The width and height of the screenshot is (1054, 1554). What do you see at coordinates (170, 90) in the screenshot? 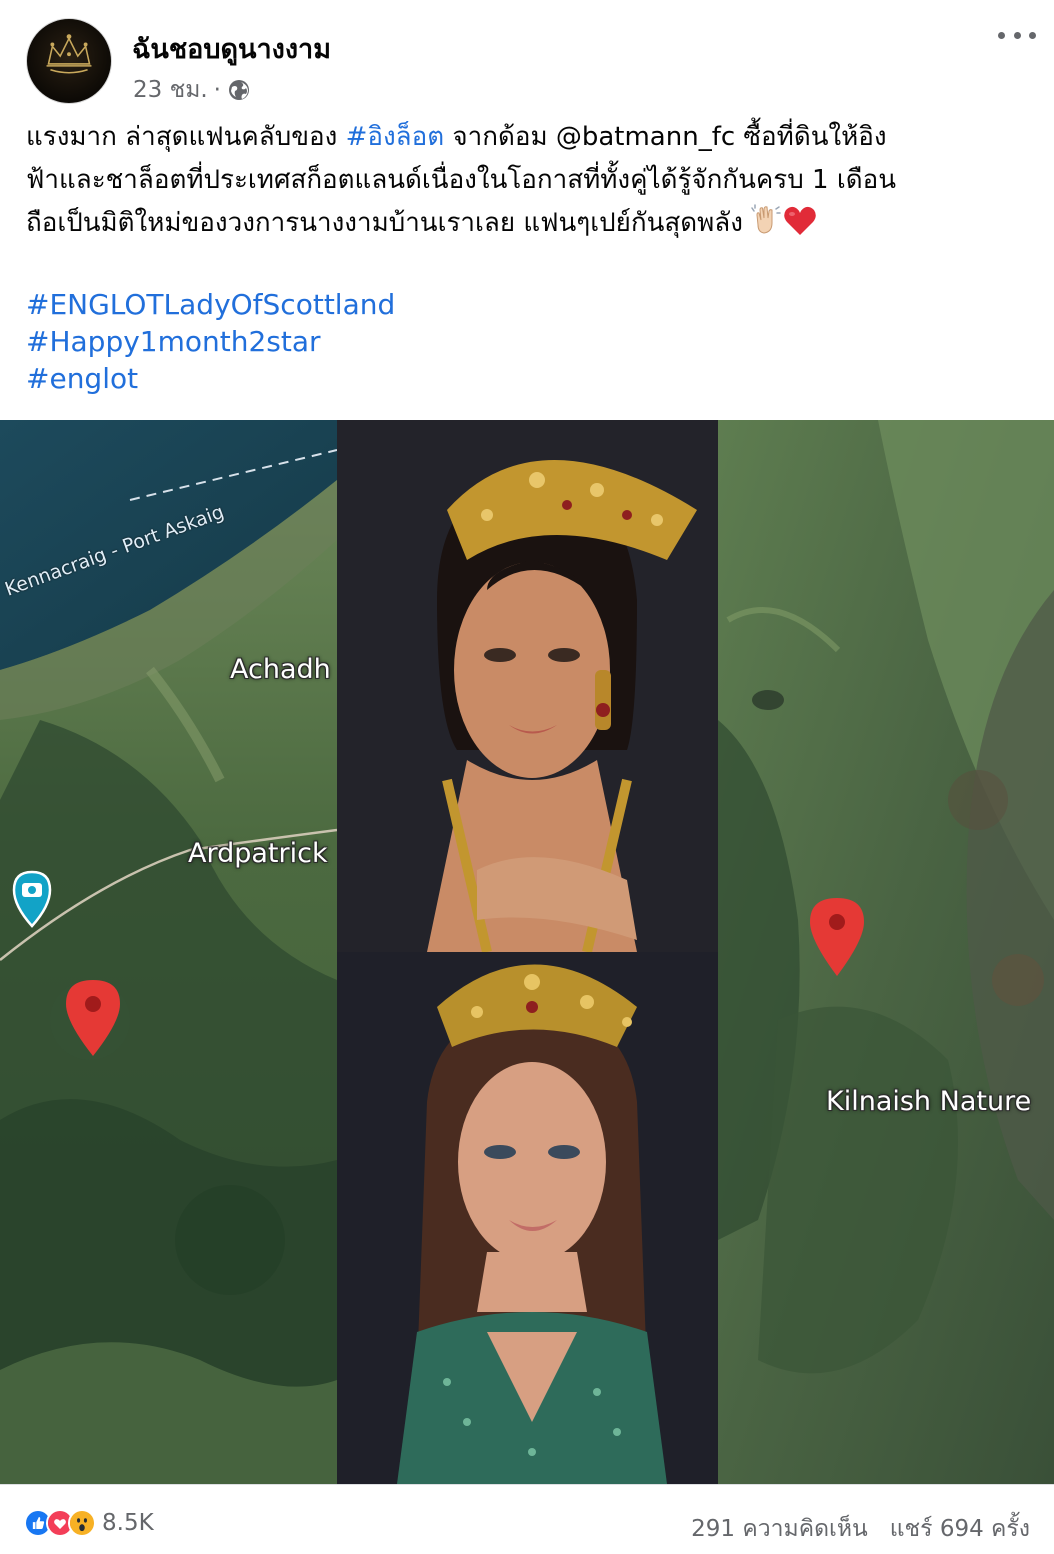
I see `post-time: 23 ชม.` at bounding box center [170, 90].